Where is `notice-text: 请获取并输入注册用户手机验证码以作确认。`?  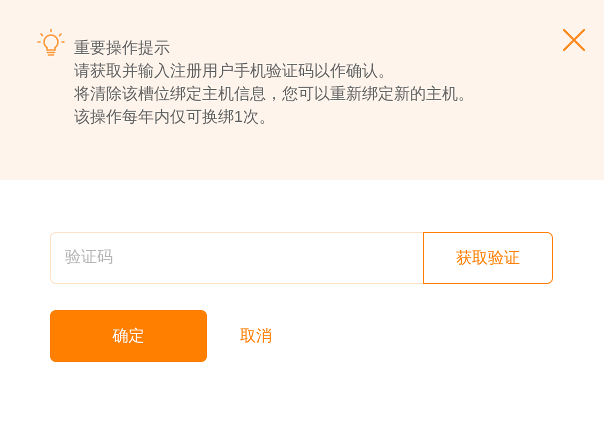 notice-text: 请获取并输入注册用户手机验证码以作确认。 is located at coordinates (234, 72).